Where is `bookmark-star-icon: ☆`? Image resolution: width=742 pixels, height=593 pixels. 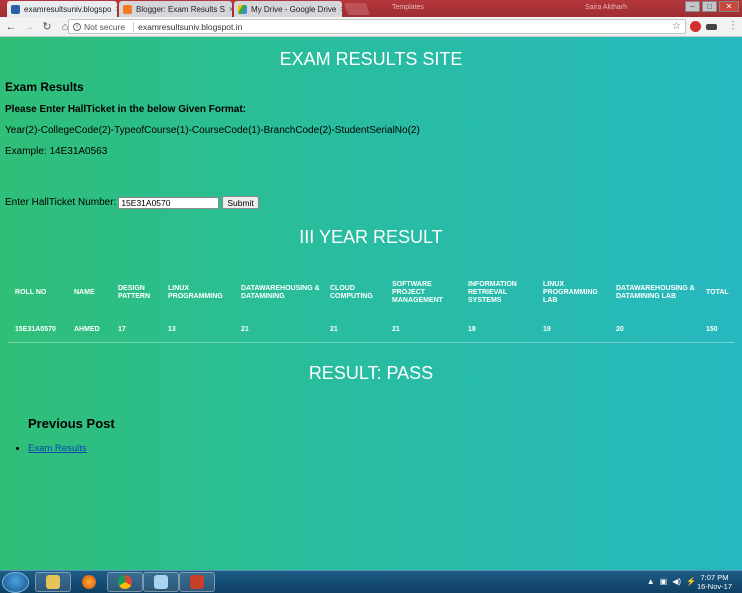 bookmark-star-icon: ☆ is located at coordinates (676, 26).